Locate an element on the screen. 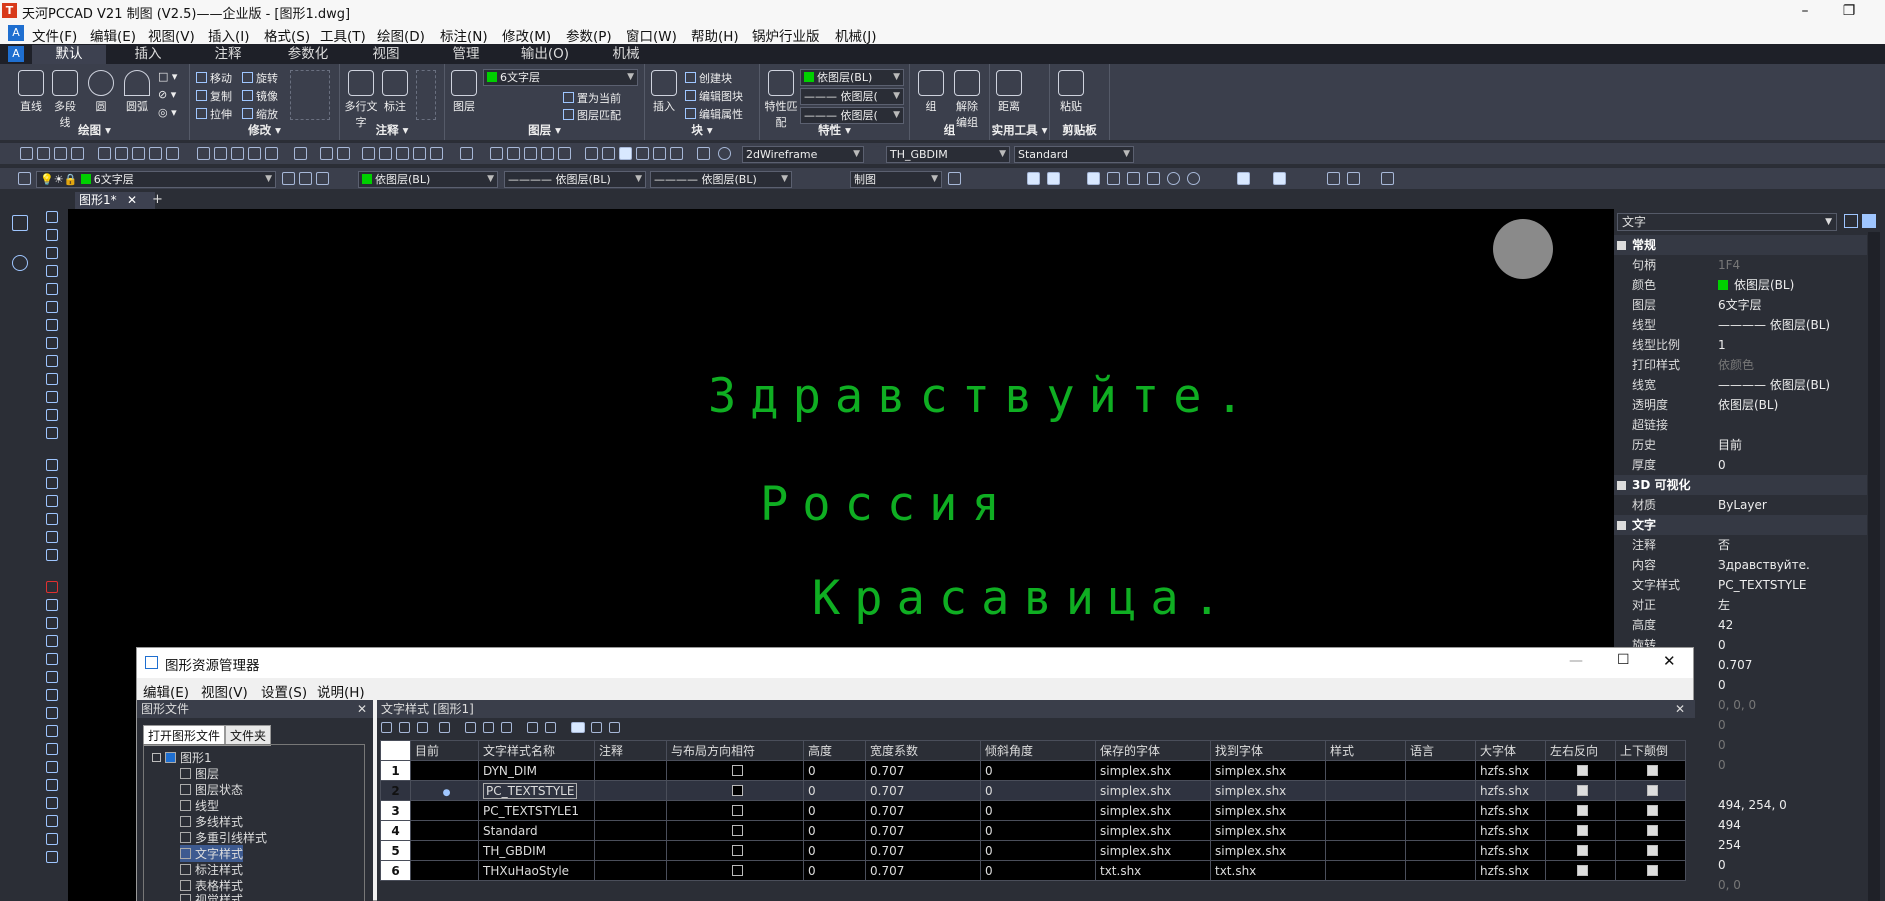  language-cell is located at coordinates (1440, 830).